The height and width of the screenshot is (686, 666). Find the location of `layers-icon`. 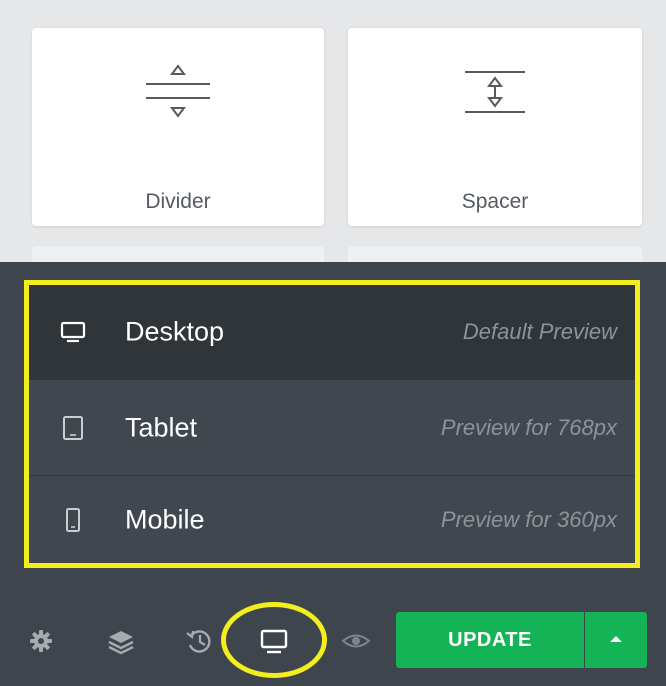

layers-icon is located at coordinates (121, 641).